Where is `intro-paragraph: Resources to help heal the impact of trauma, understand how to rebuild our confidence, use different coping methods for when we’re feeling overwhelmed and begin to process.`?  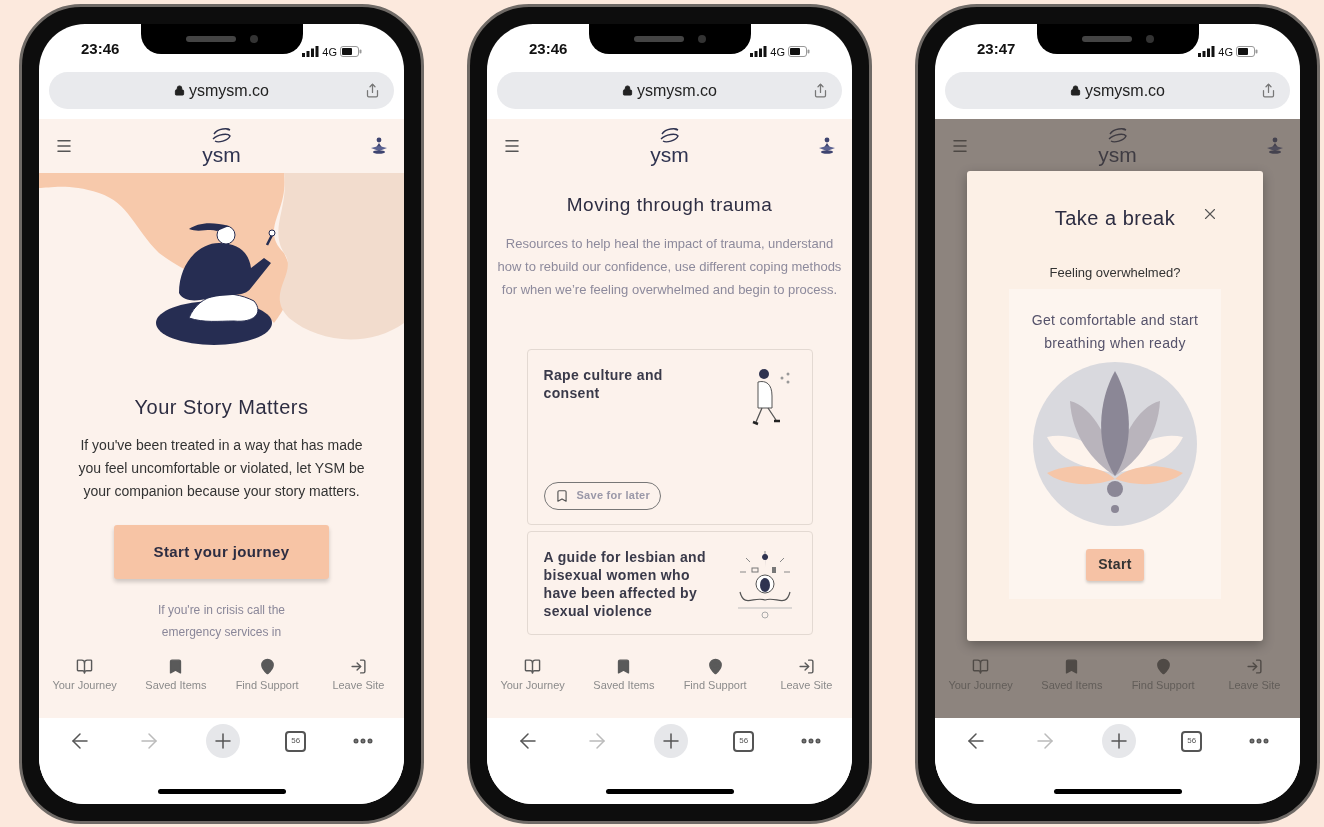 intro-paragraph: Resources to help heal the impact of trauma, understand how to rebuild our confidence, use different coping methods for when we’re feeling overwhelmed and begin to process. is located at coordinates (669, 266).